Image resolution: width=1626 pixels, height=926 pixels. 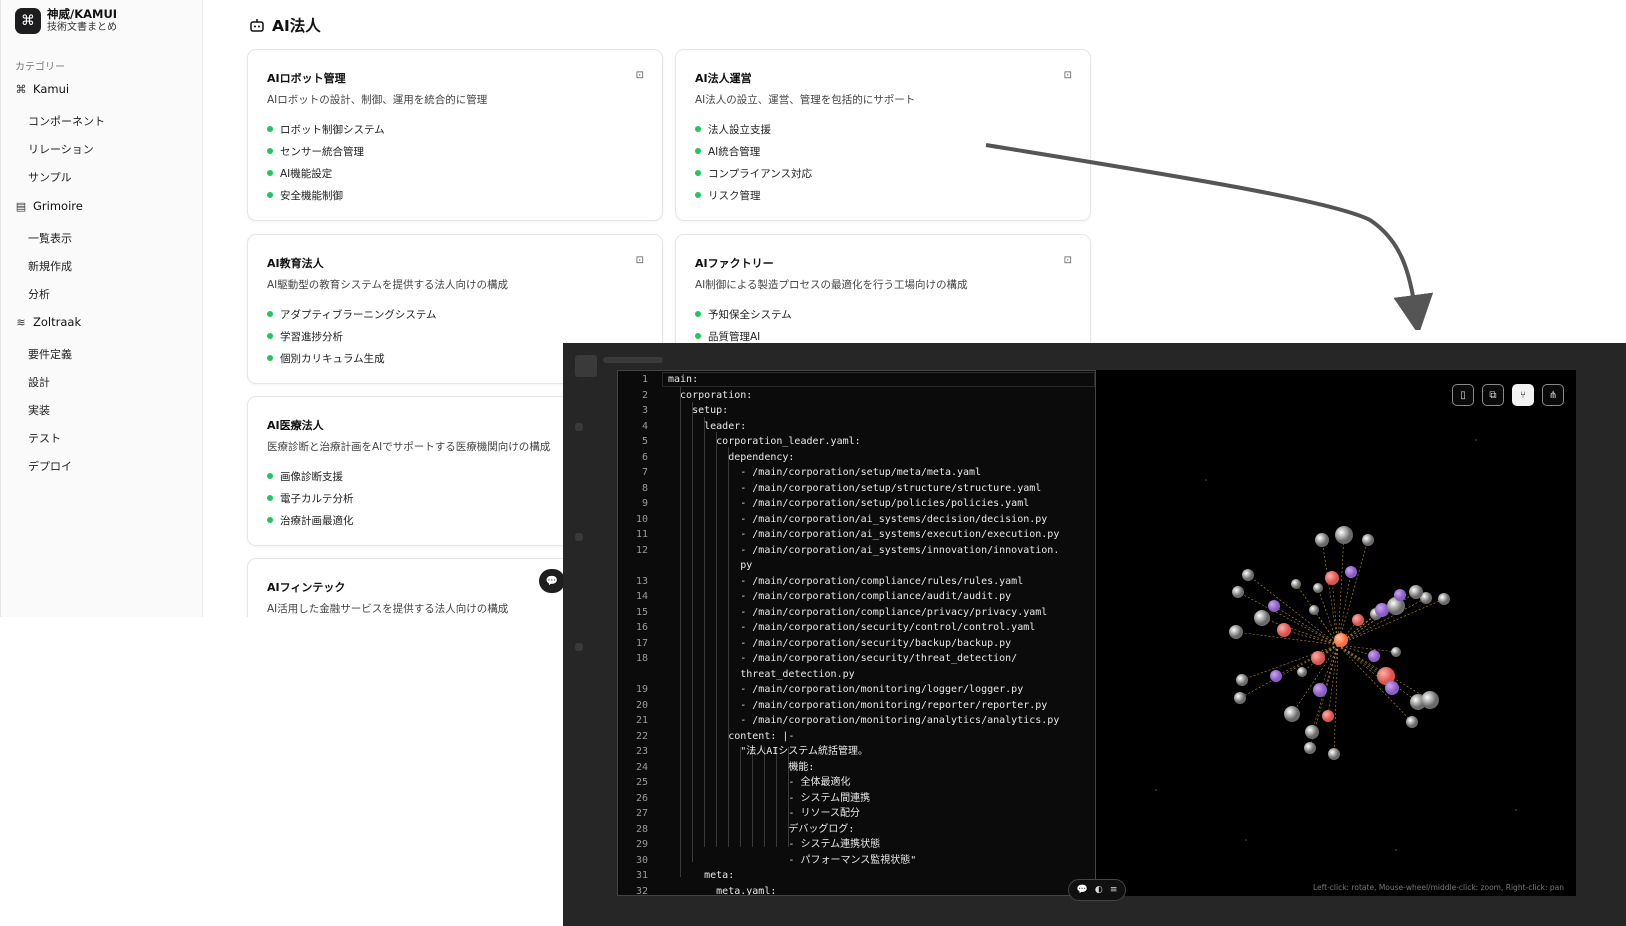 I want to click on code-line: 3 setup:, so click(x=673, y=410).